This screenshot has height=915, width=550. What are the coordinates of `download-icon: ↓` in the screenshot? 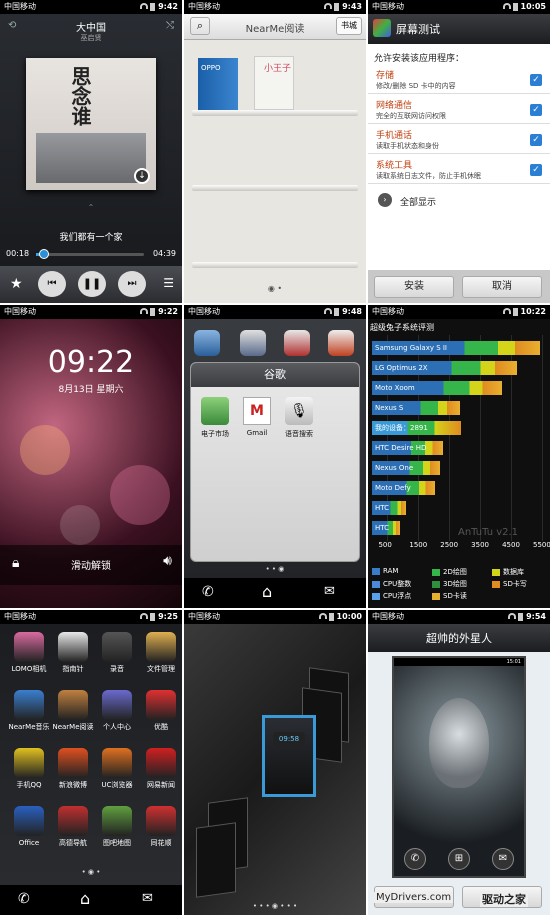 It's located at (142, 176).